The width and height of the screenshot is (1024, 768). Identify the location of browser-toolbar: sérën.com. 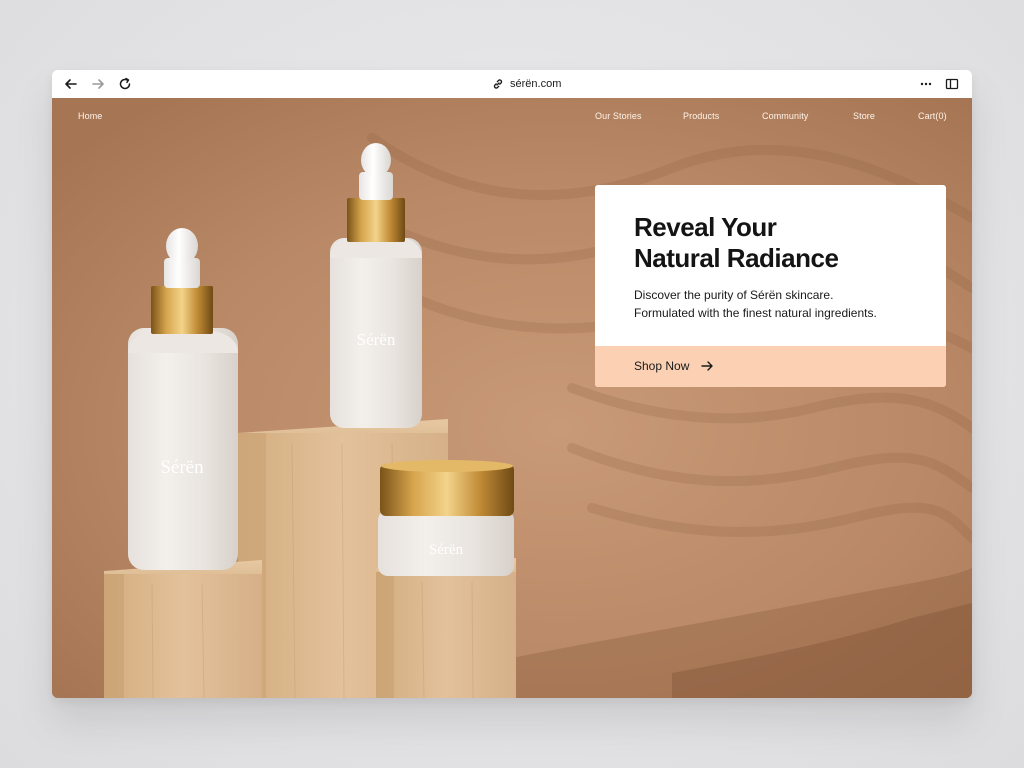
(512, 84).